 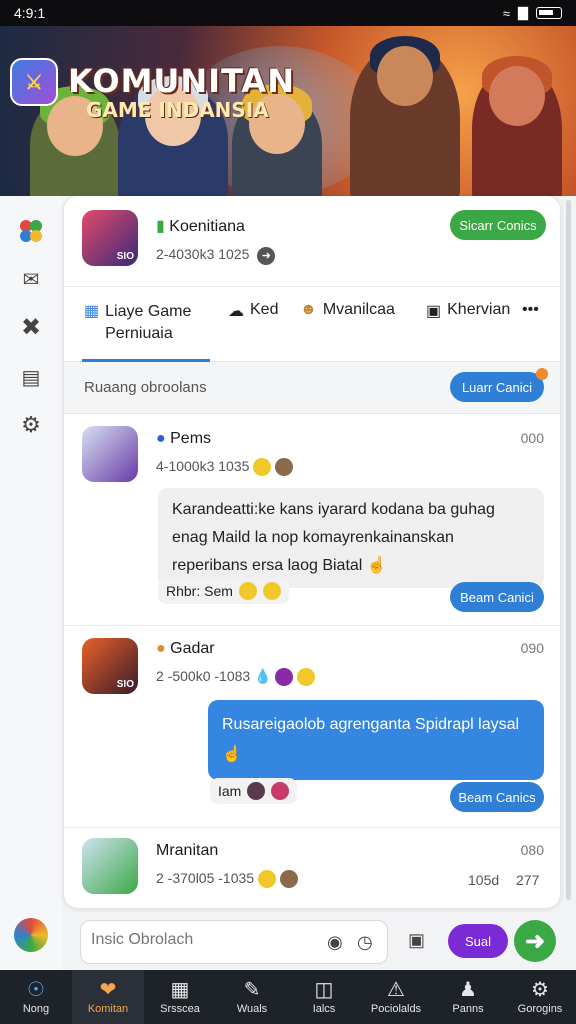 I want to click on cloud-icon: ☁, so click(x=236, y=311).